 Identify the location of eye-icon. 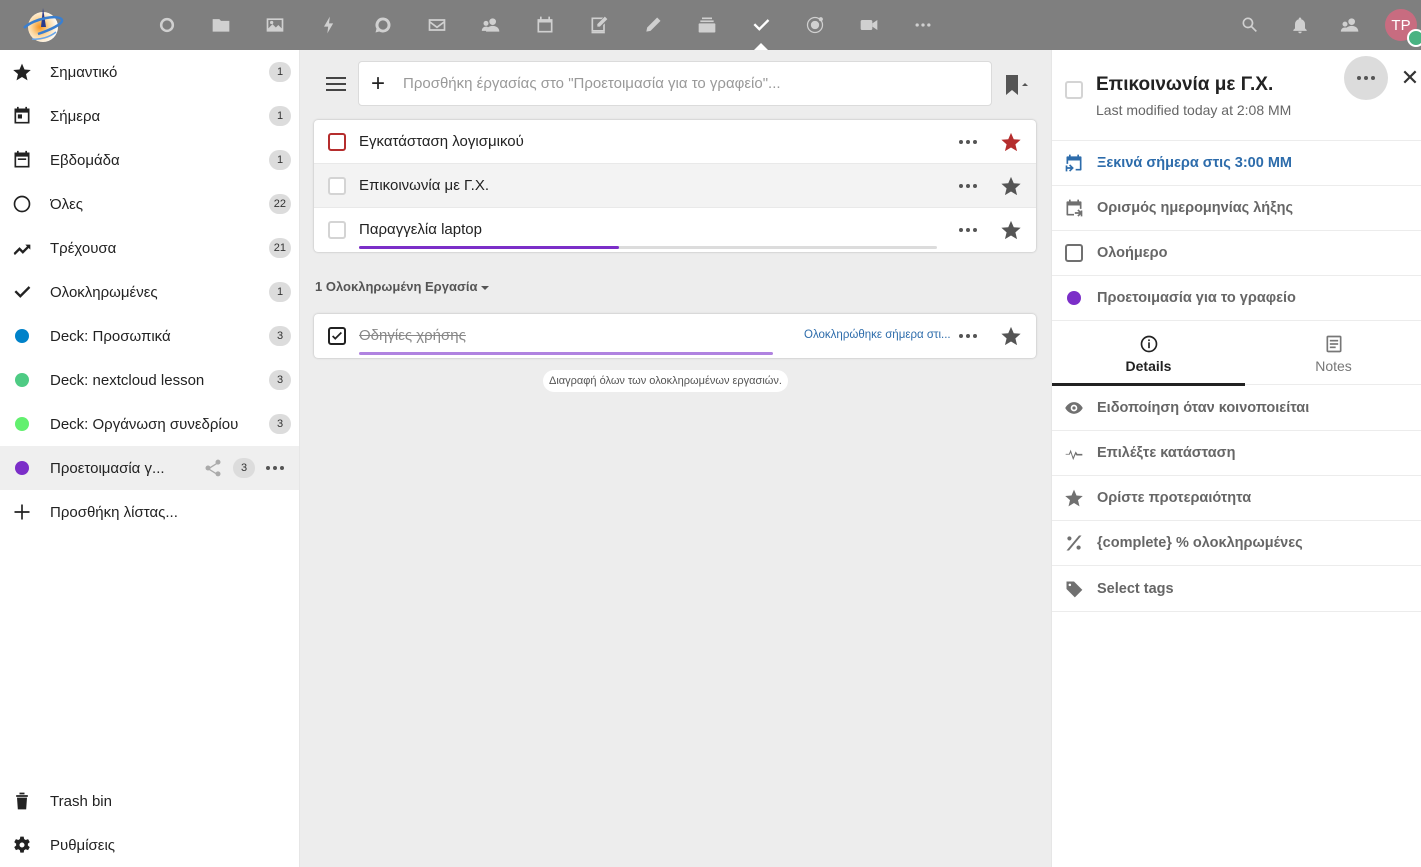
(1074, 408).